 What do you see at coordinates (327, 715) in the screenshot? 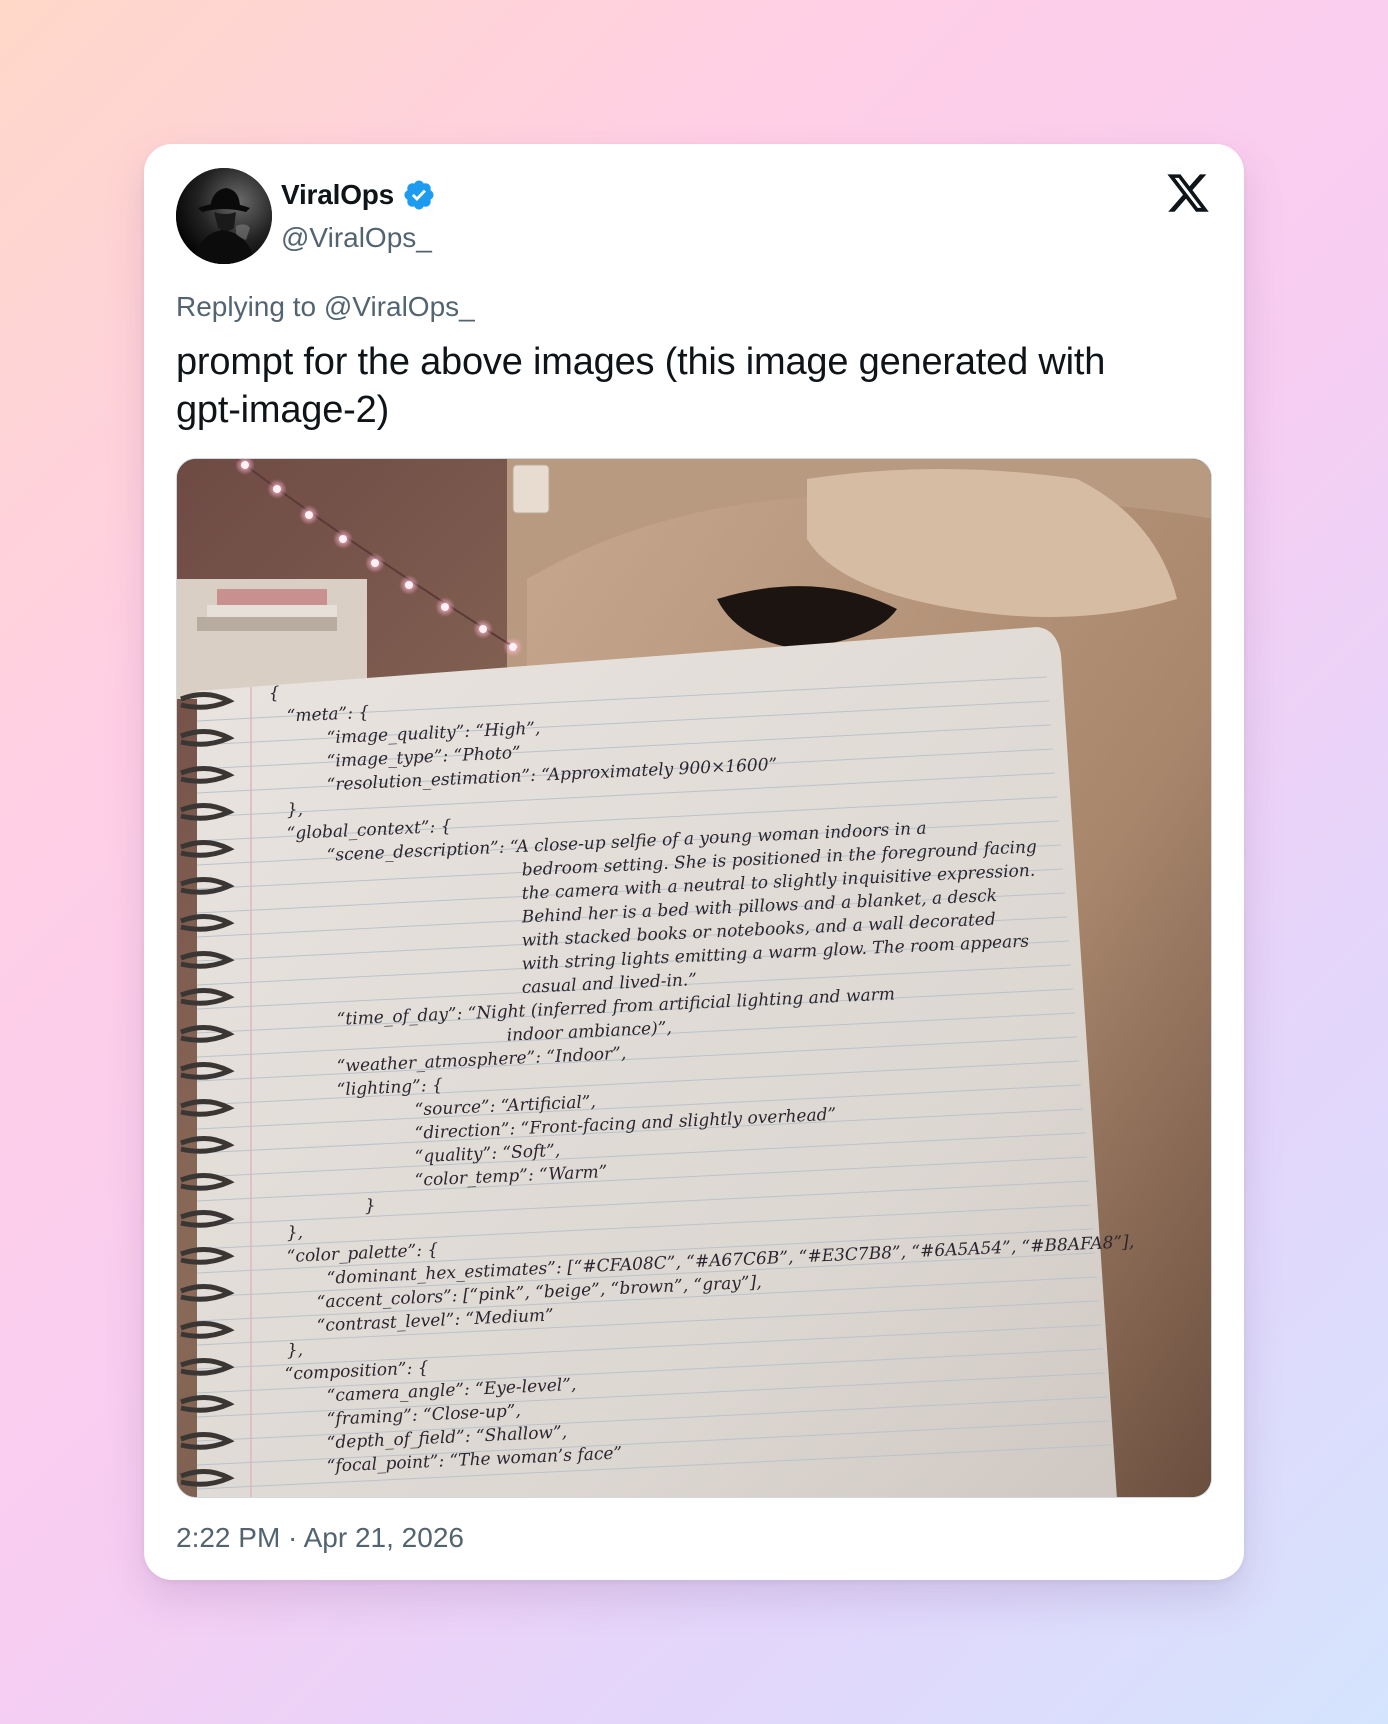
I see `notebook-line: “meta”: {` at bounding box center [327, 715].